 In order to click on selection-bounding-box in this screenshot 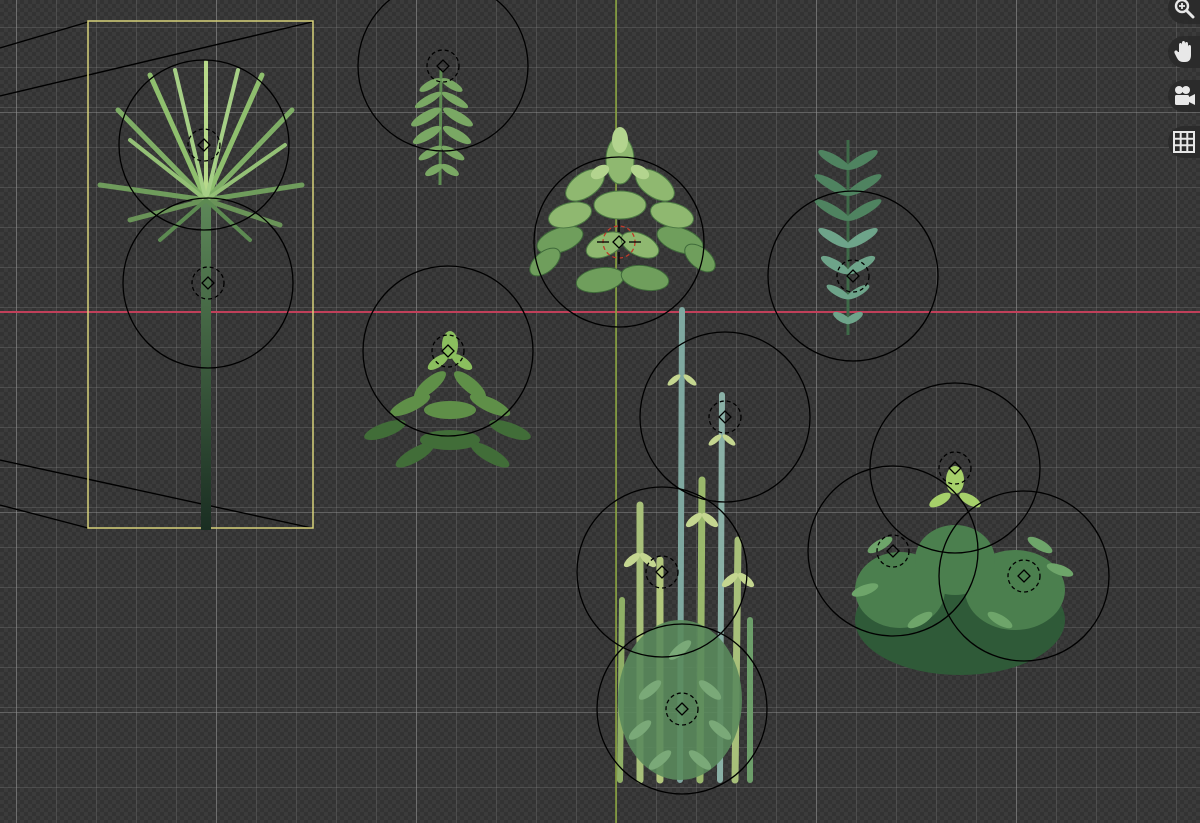, I will do `click(200, 274)`.